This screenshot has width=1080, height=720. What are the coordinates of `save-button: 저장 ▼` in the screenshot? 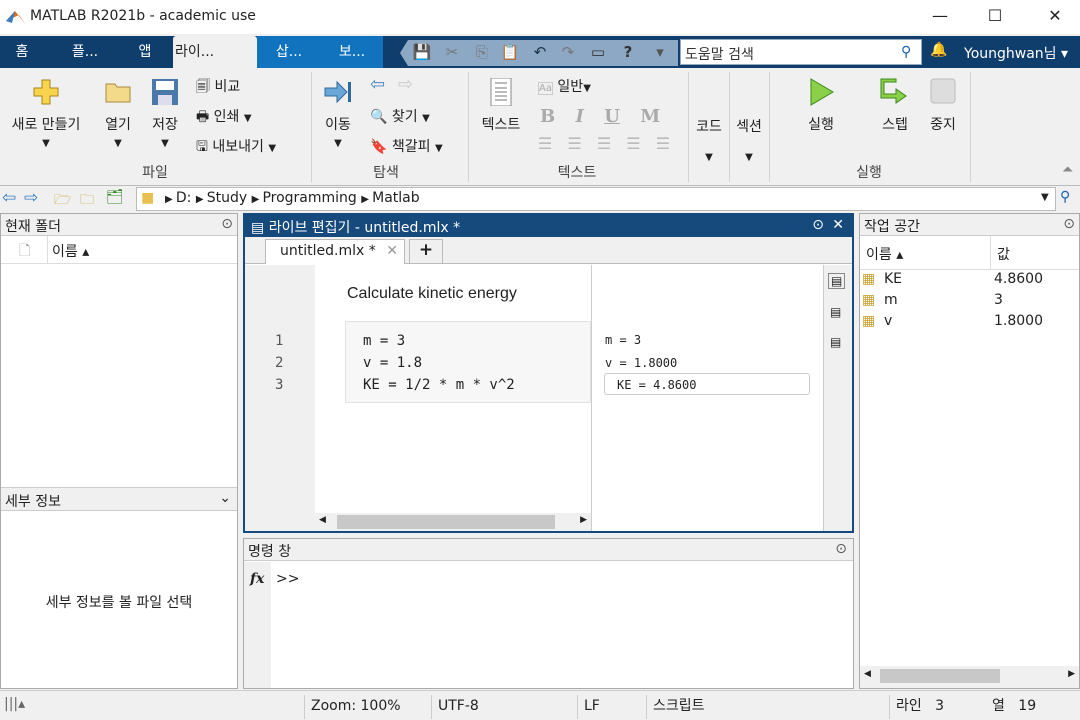 It's located at (165, 113).